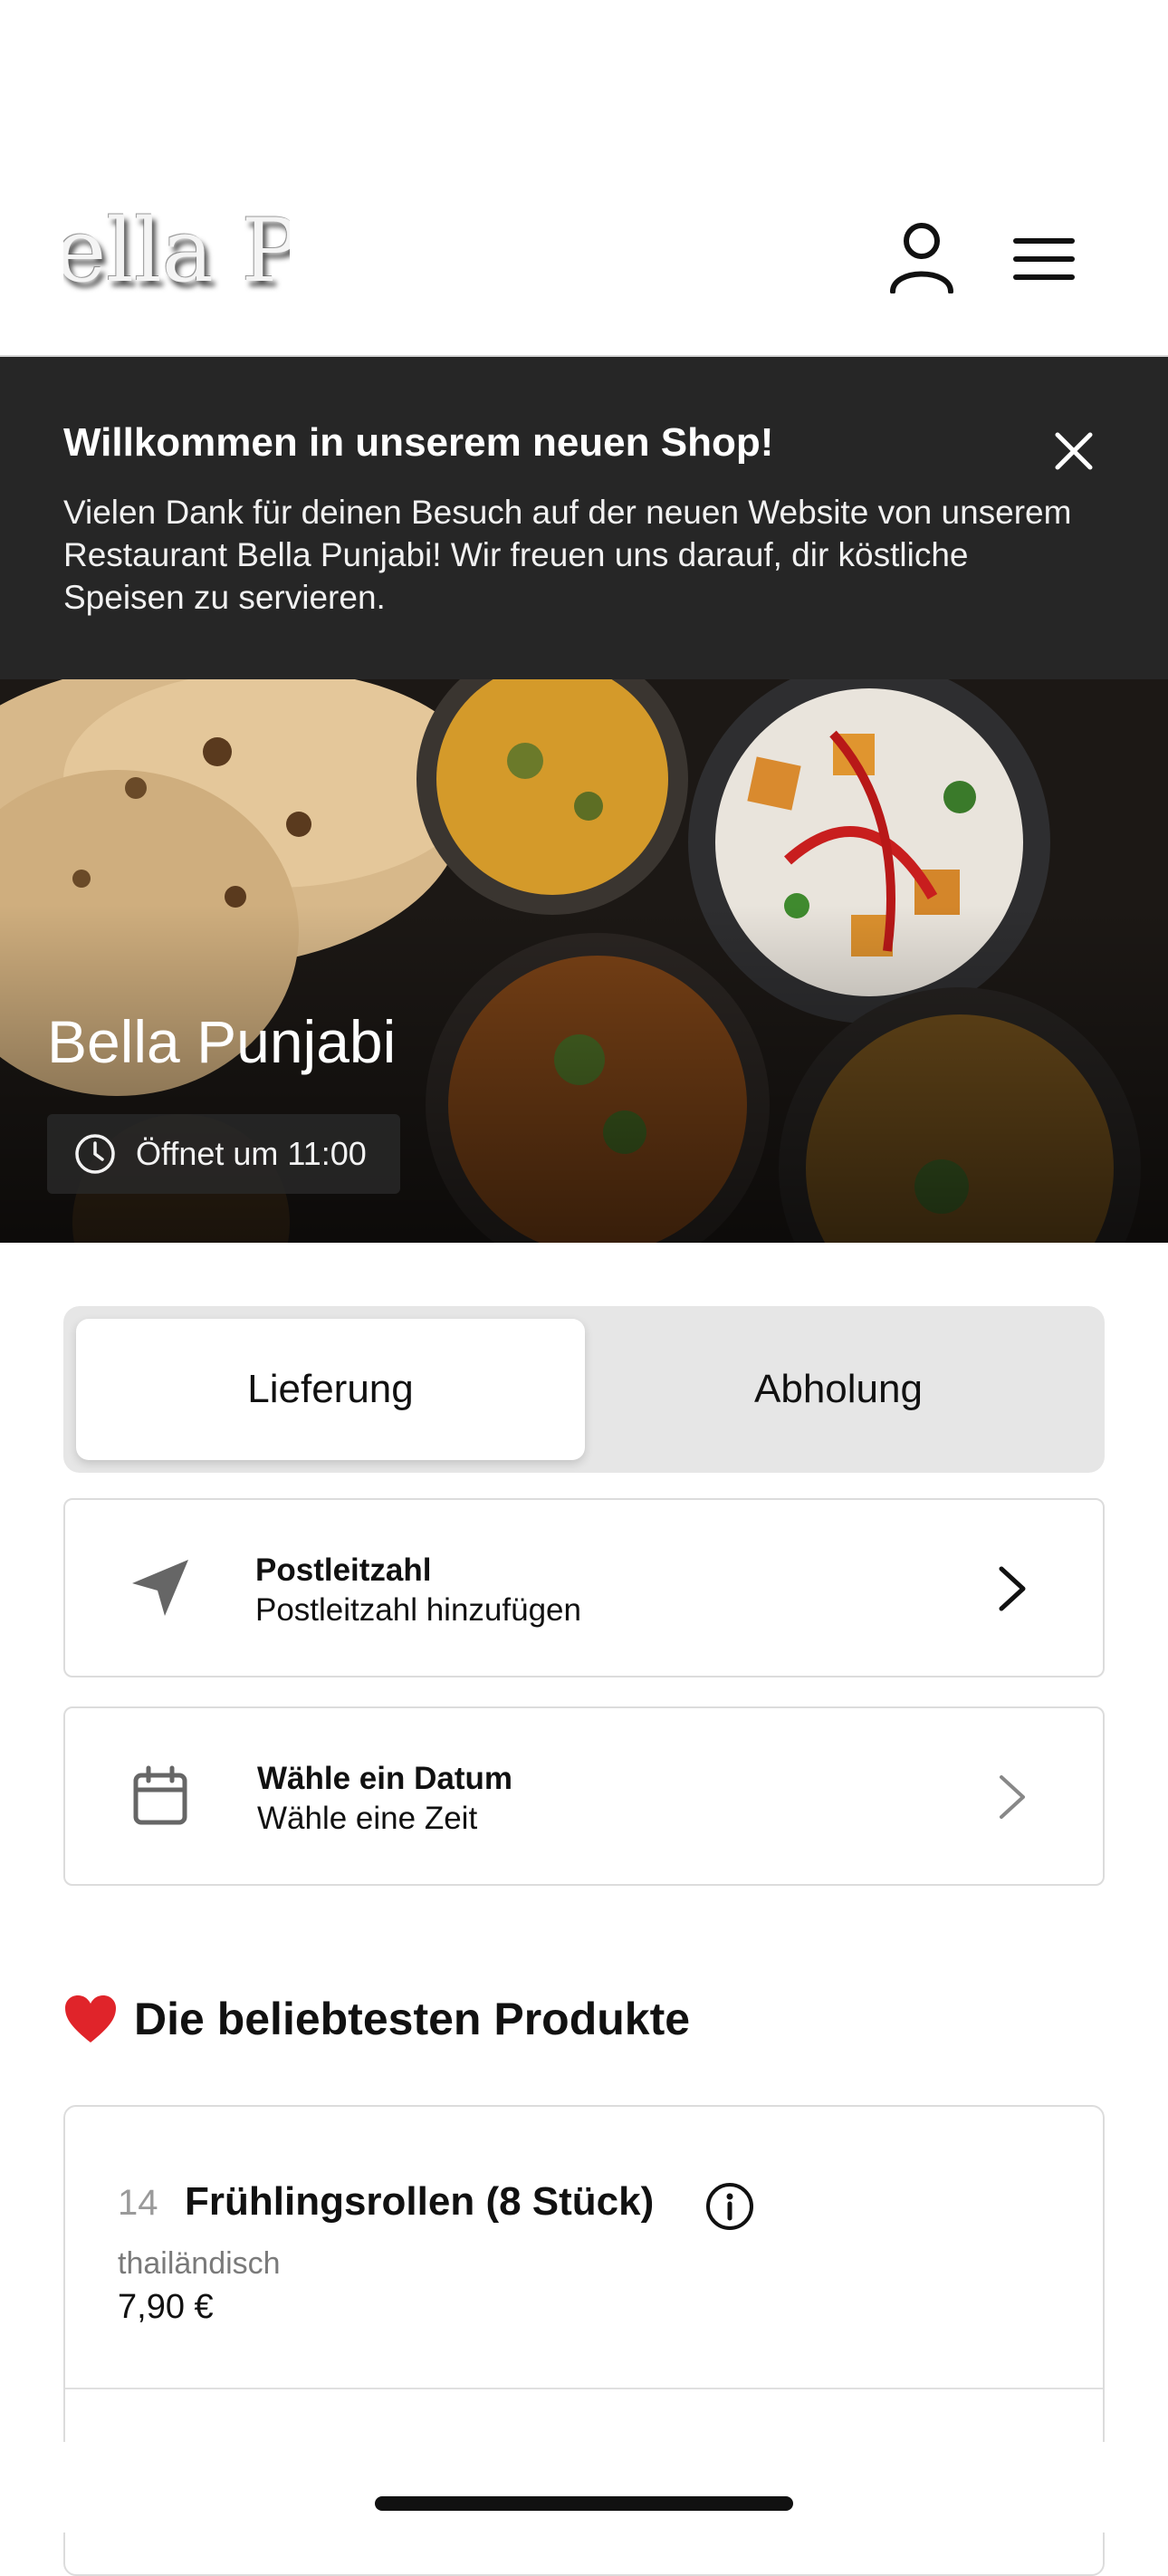  What do you see at coordinates (921, 257) in the screenshot?
I see `user-account-icon` at bounding box center [921, 257].